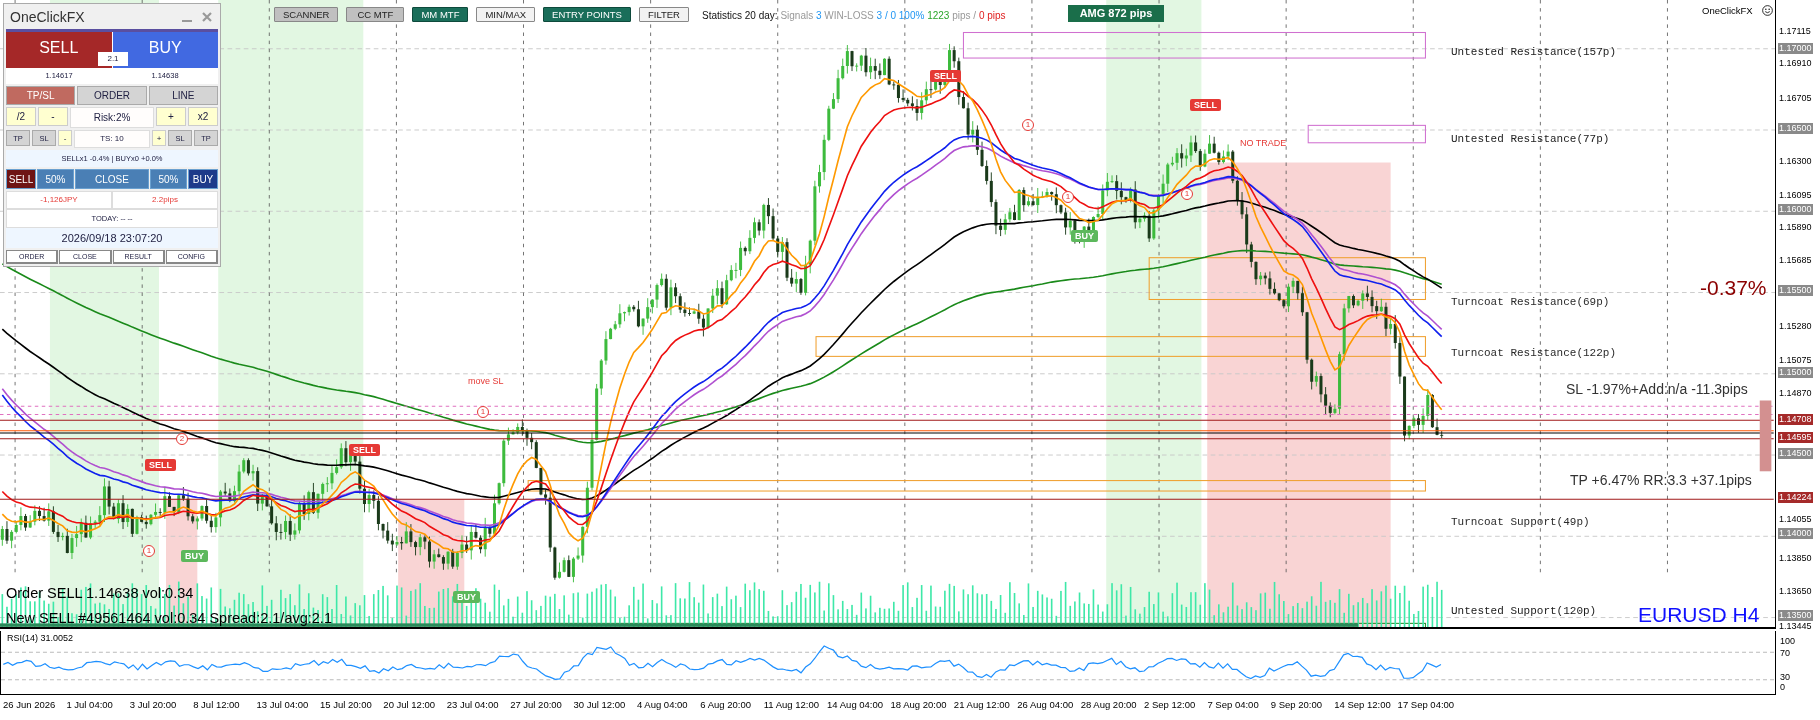 The width and height of the screenshot is (1820, 720). What do you see at coordinates (375, 14) in the screenshot?
I see `toolbar-button: CC MTF` at bounding box center [375, 14].